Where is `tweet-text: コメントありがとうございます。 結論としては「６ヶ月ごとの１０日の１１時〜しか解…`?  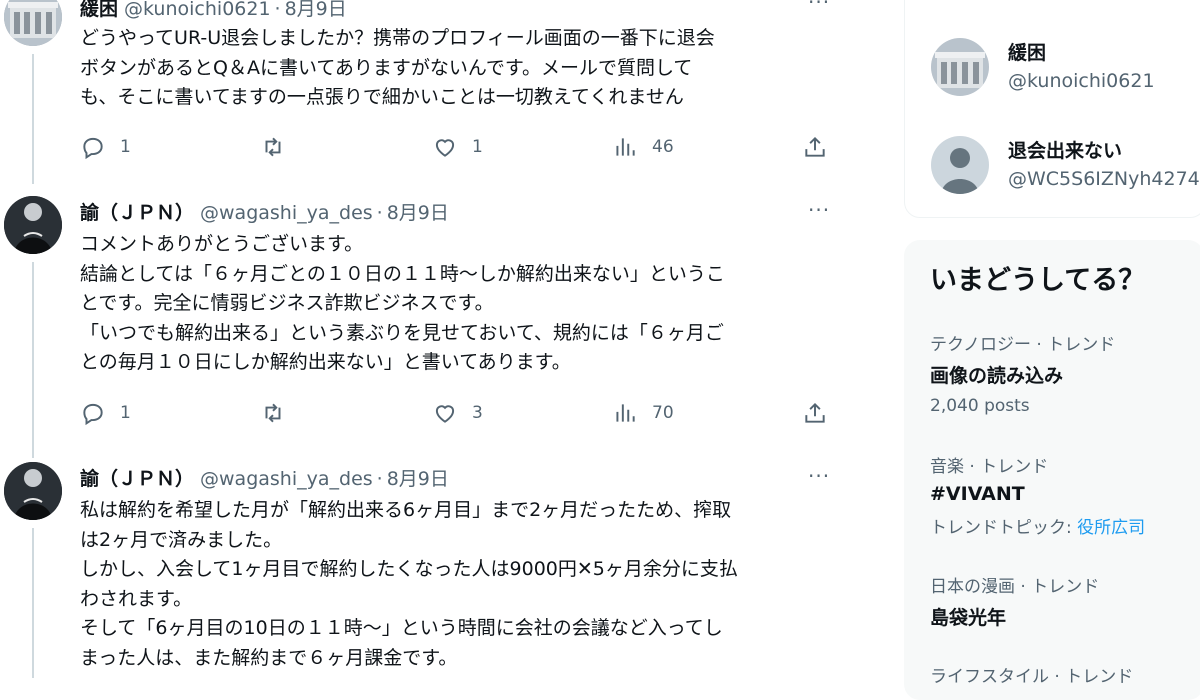
tweet-text: コメントありがとうございます。 結論としては「６ヶ月ごとの１０日の１１時〜しか解… is located at coordinates (402, 303).